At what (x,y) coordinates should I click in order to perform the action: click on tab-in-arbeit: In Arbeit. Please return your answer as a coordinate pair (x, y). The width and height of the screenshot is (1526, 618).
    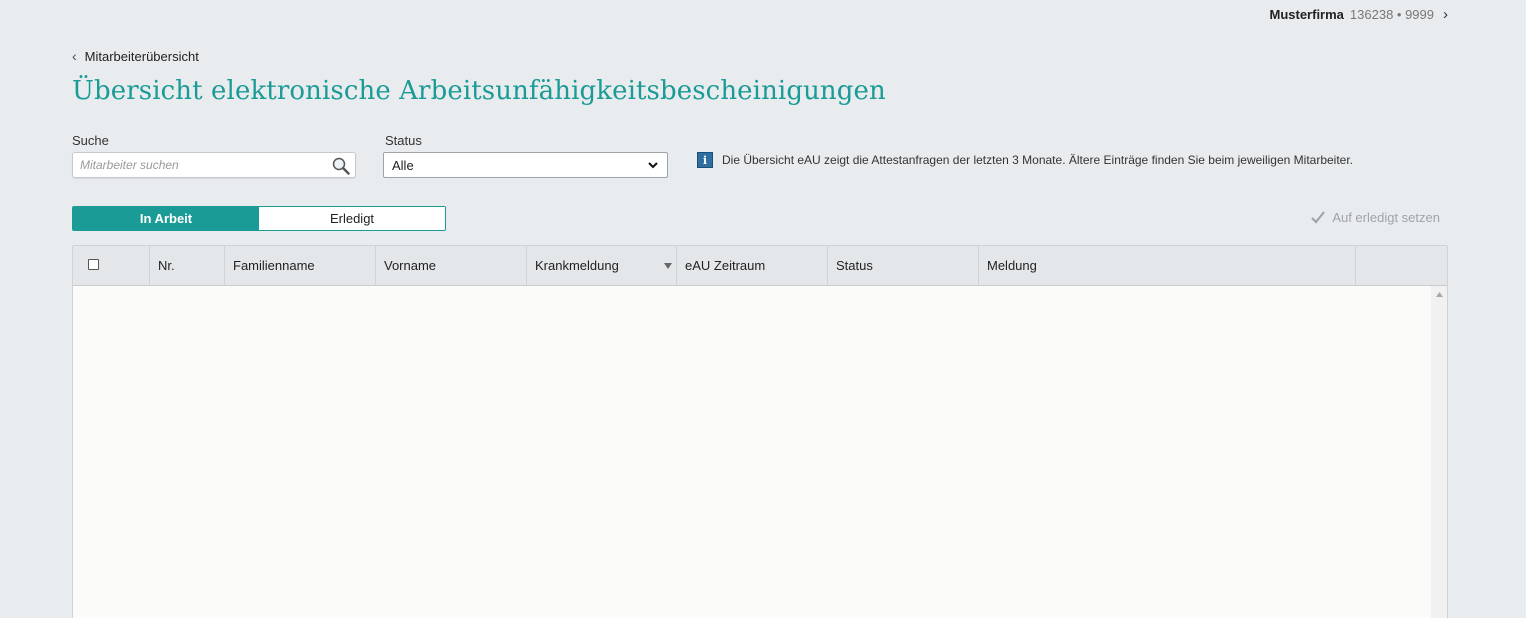
    Looking at the image, I should click on (166, 218).